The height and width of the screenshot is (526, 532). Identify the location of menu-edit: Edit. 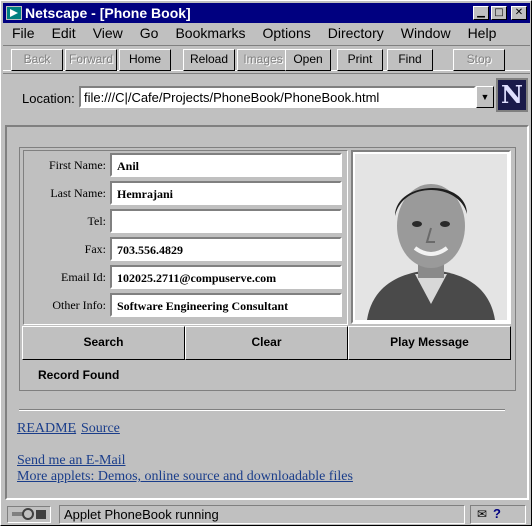
(64, 33).